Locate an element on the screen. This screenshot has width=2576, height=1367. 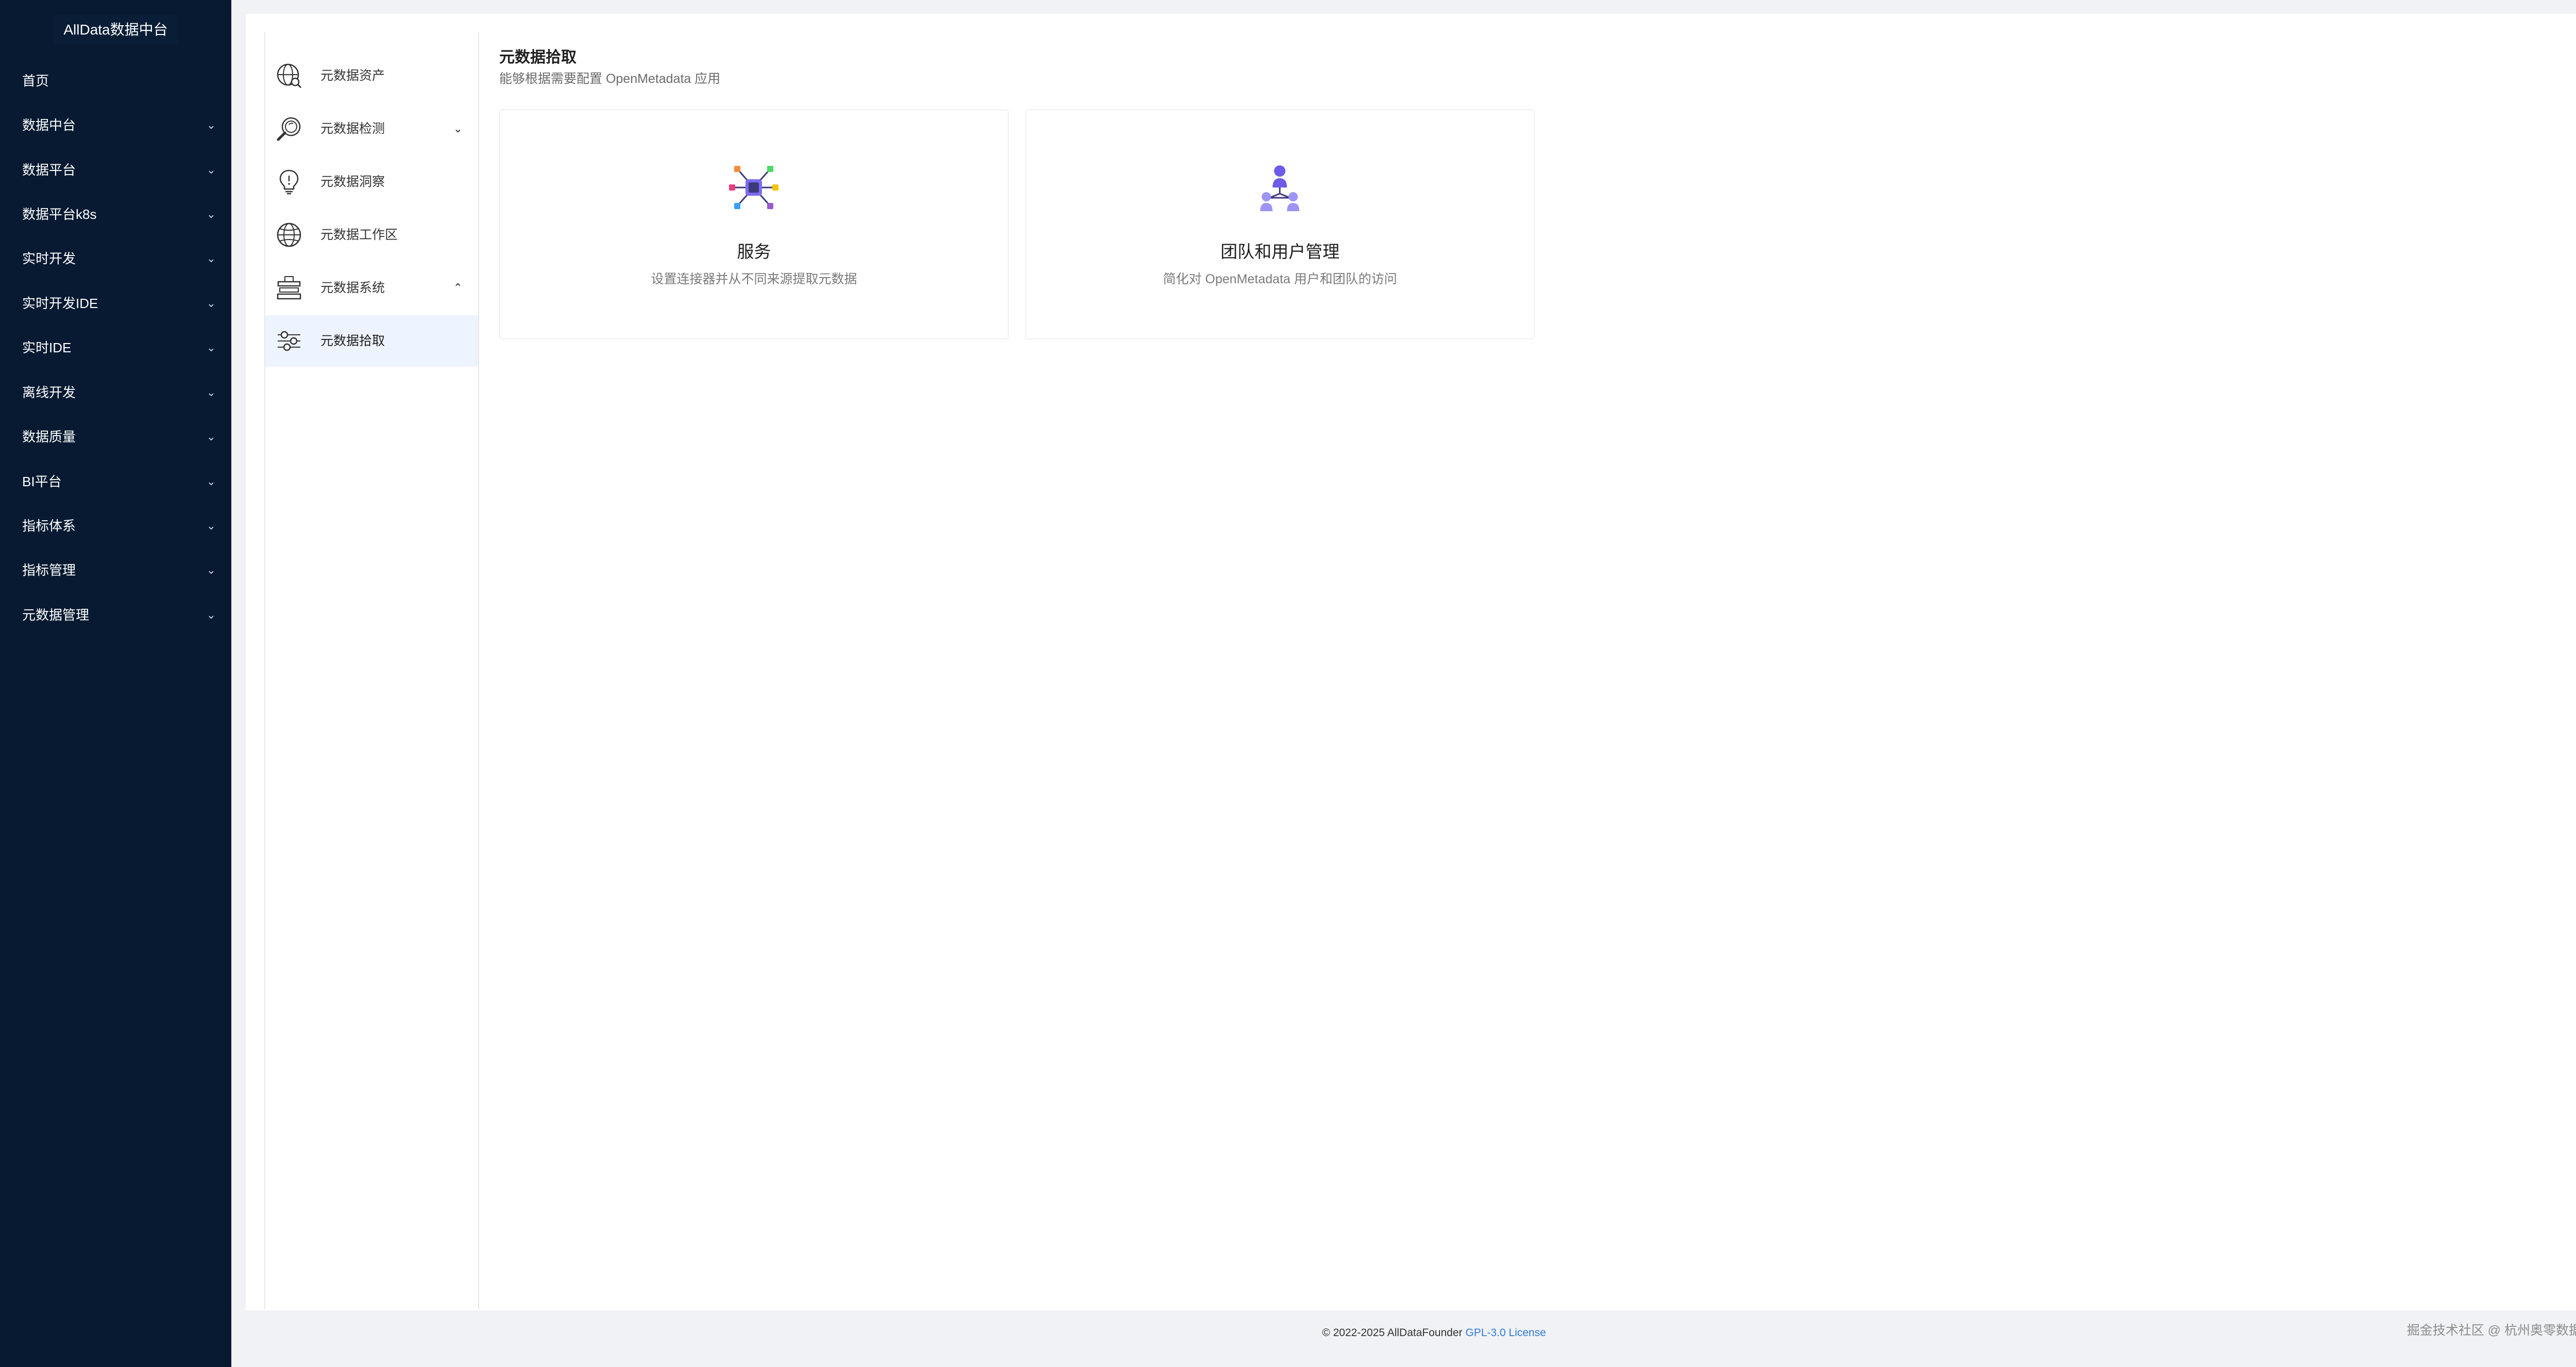
sidebar-item-data-center: 数据中台 ⌄ is located at coordinates (115, 125).